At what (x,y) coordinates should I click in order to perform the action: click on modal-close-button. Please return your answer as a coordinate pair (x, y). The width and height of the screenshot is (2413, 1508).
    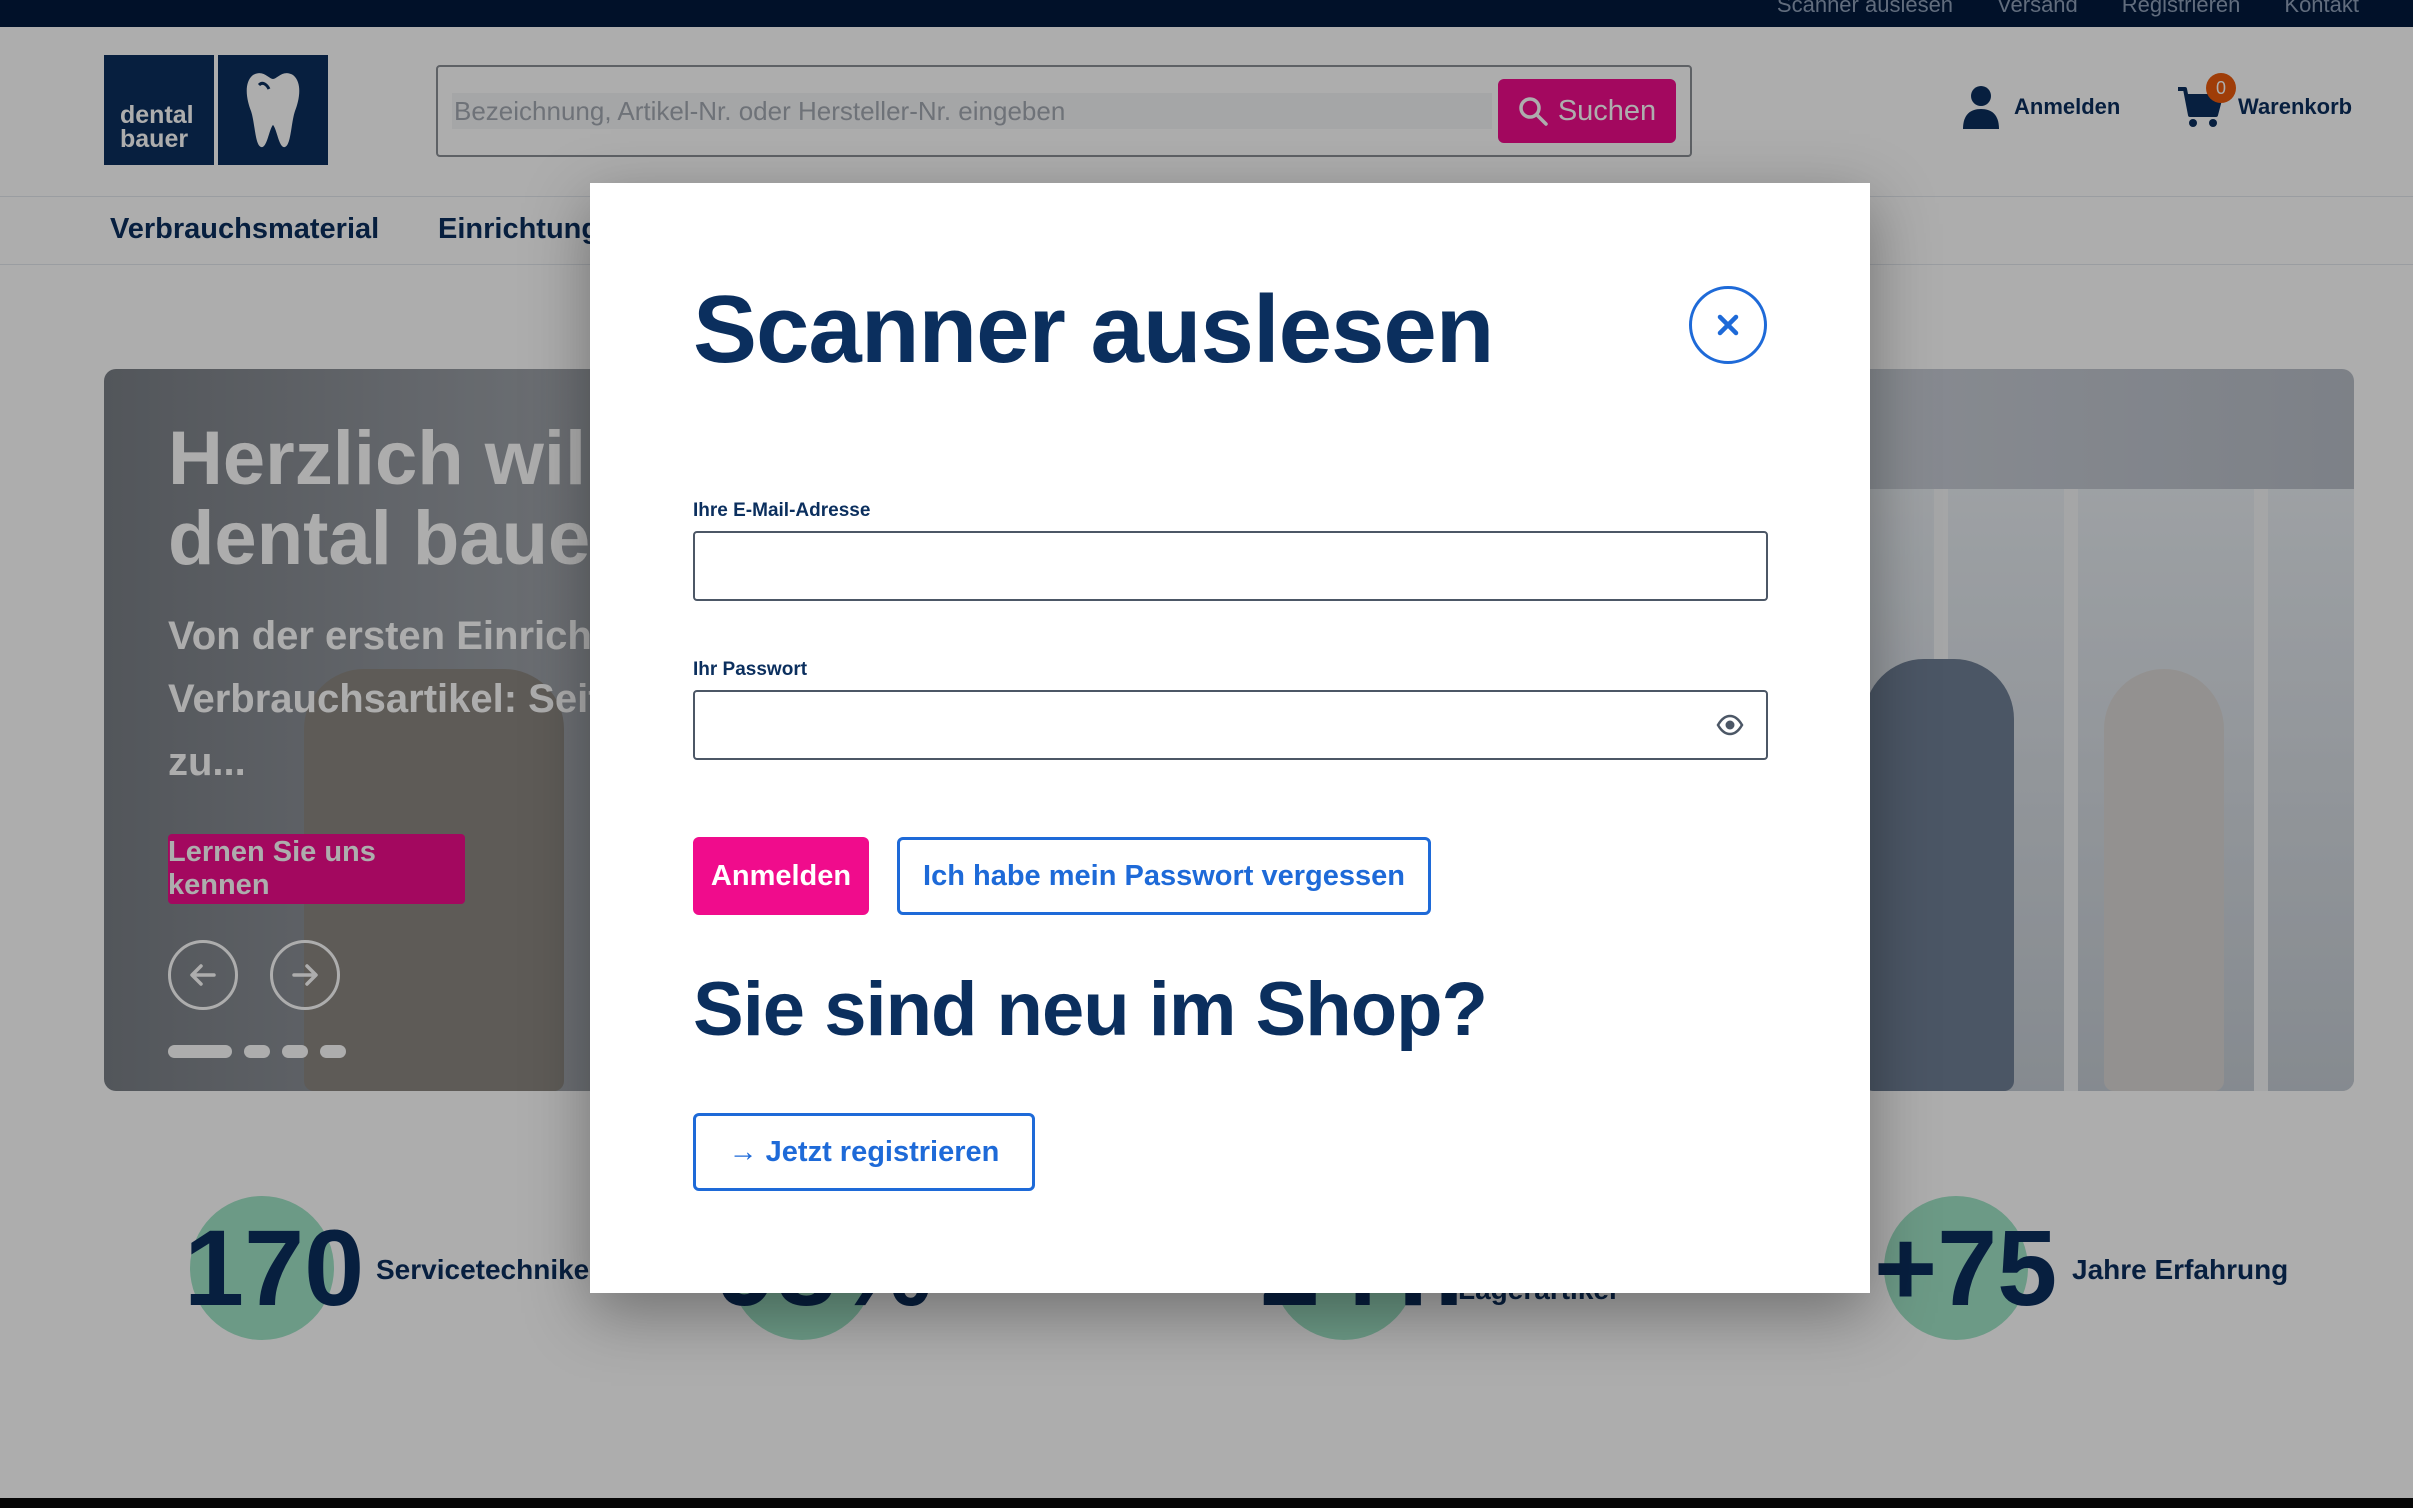
    Looking at the image, I should click on (1728, 325).